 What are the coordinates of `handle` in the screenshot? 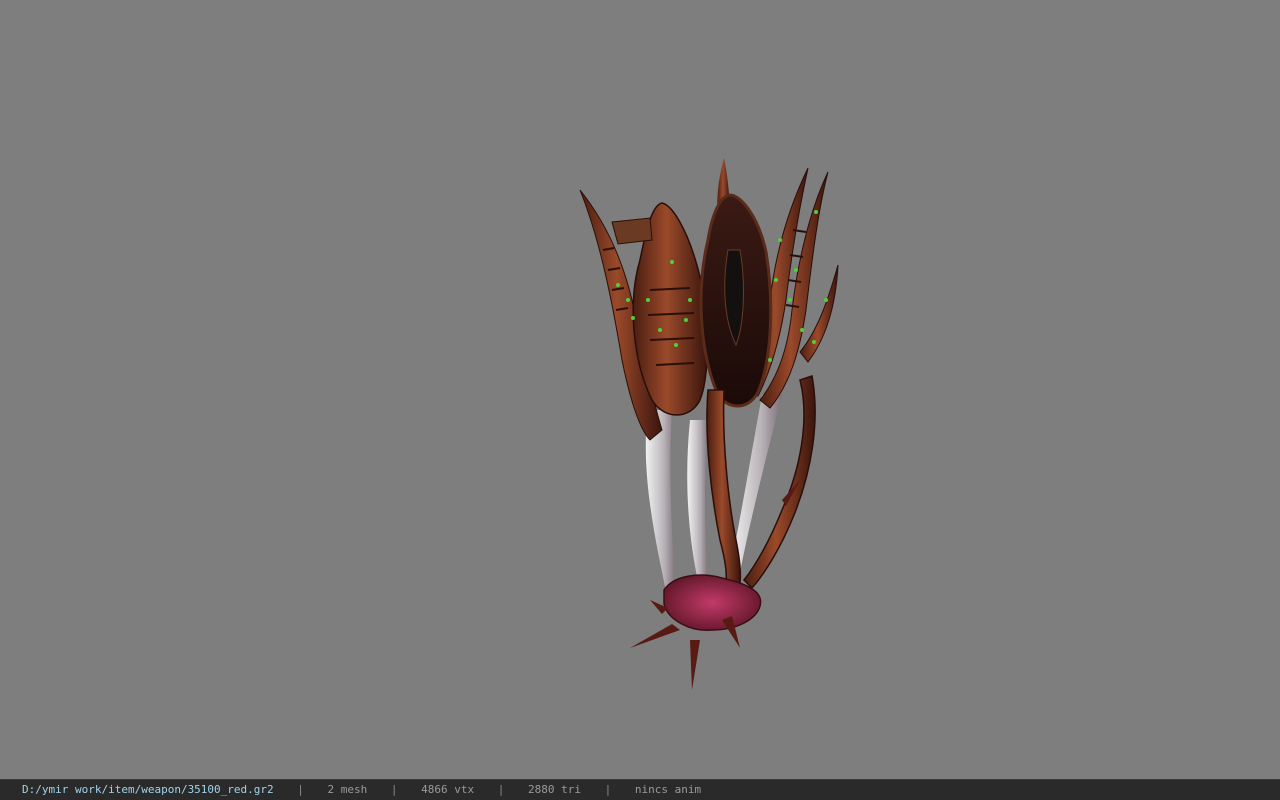 It's located at (724, 498).